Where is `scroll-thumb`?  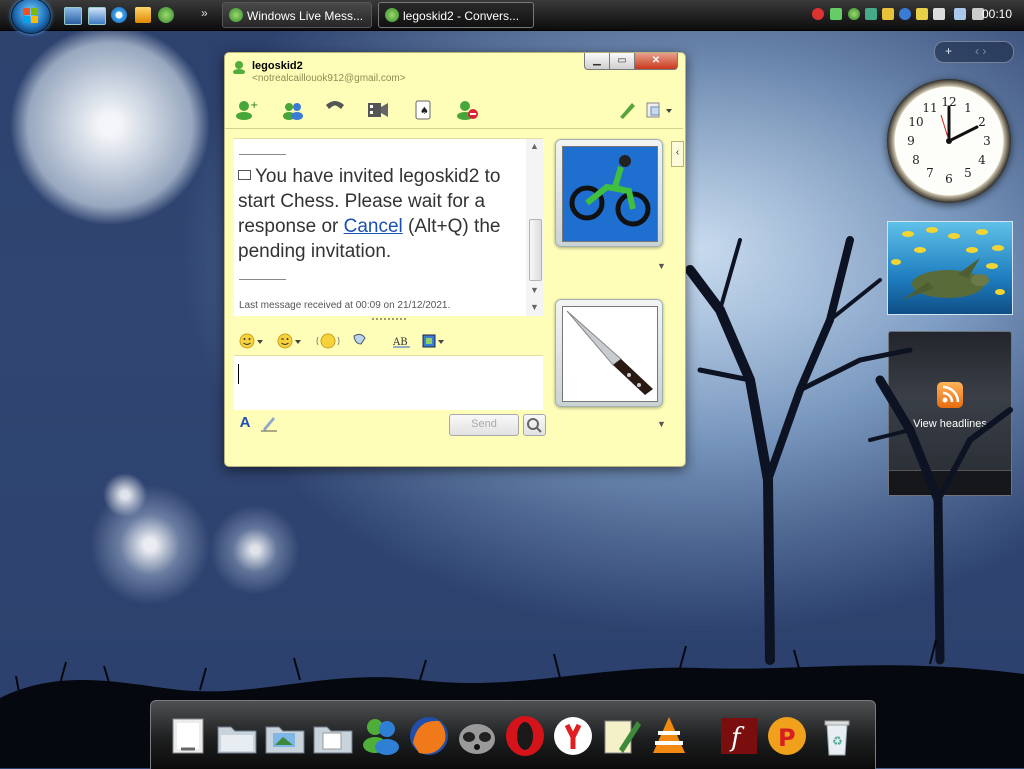
scroll-thumb is located at coordinates (535, 250).